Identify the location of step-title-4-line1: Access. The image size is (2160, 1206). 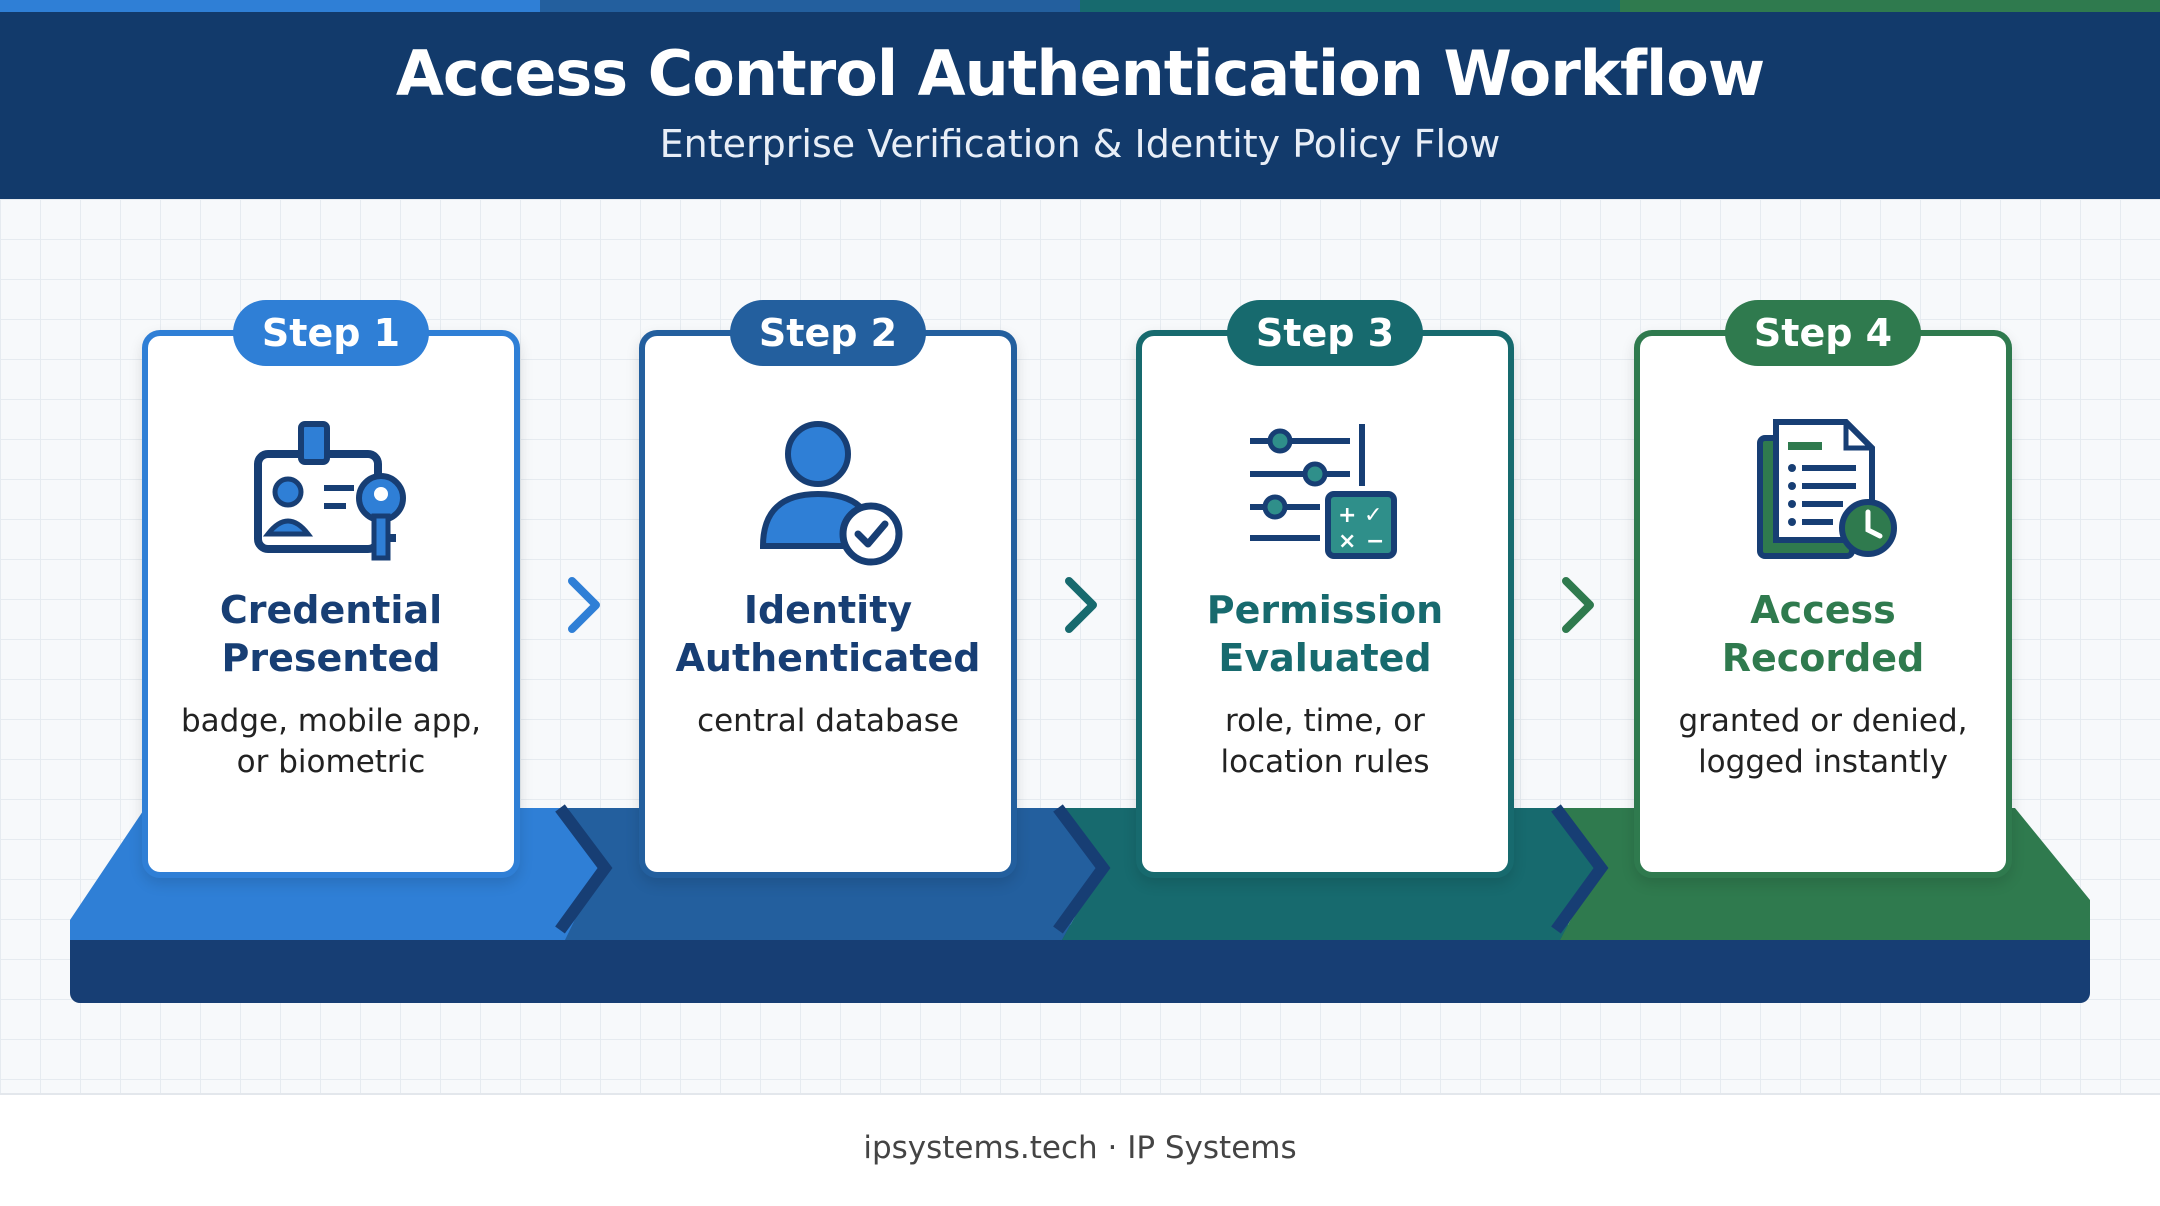
(1823, 610).